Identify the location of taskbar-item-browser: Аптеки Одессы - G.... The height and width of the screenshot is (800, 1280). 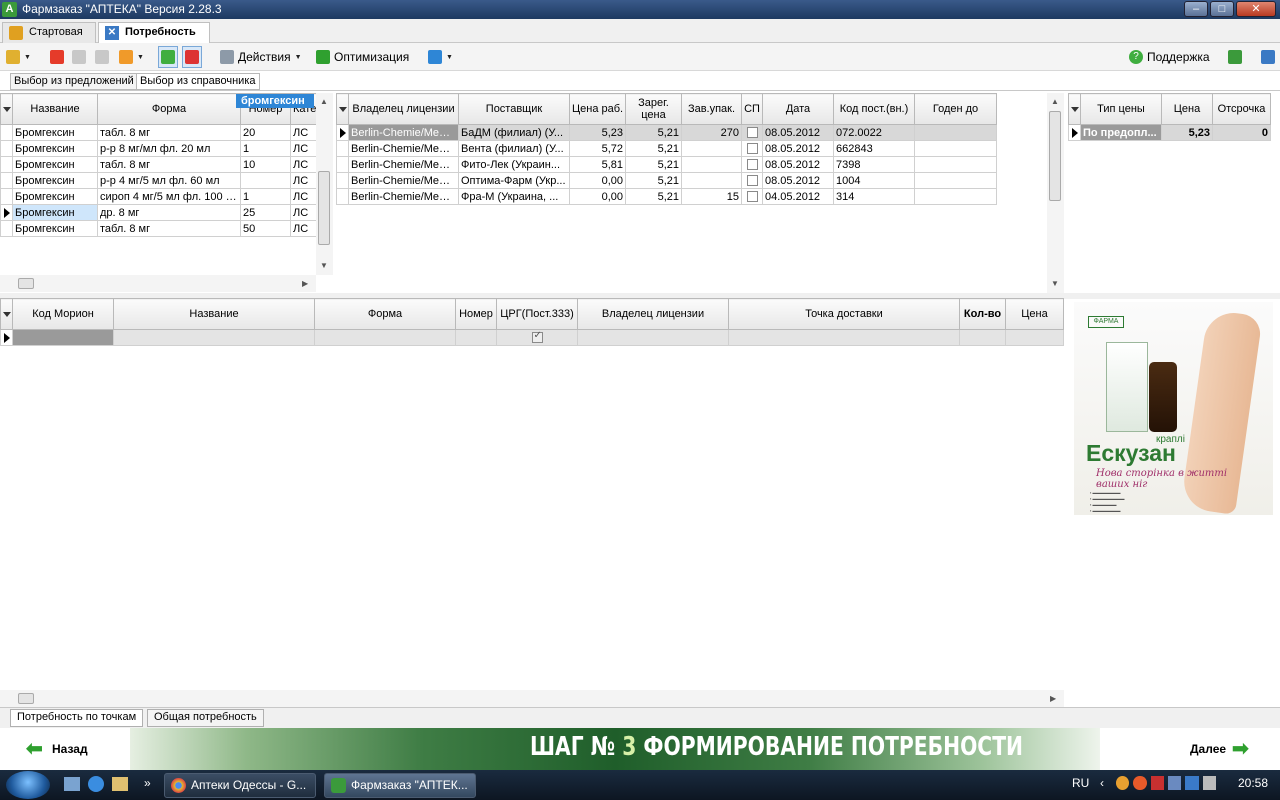
(240, 785).